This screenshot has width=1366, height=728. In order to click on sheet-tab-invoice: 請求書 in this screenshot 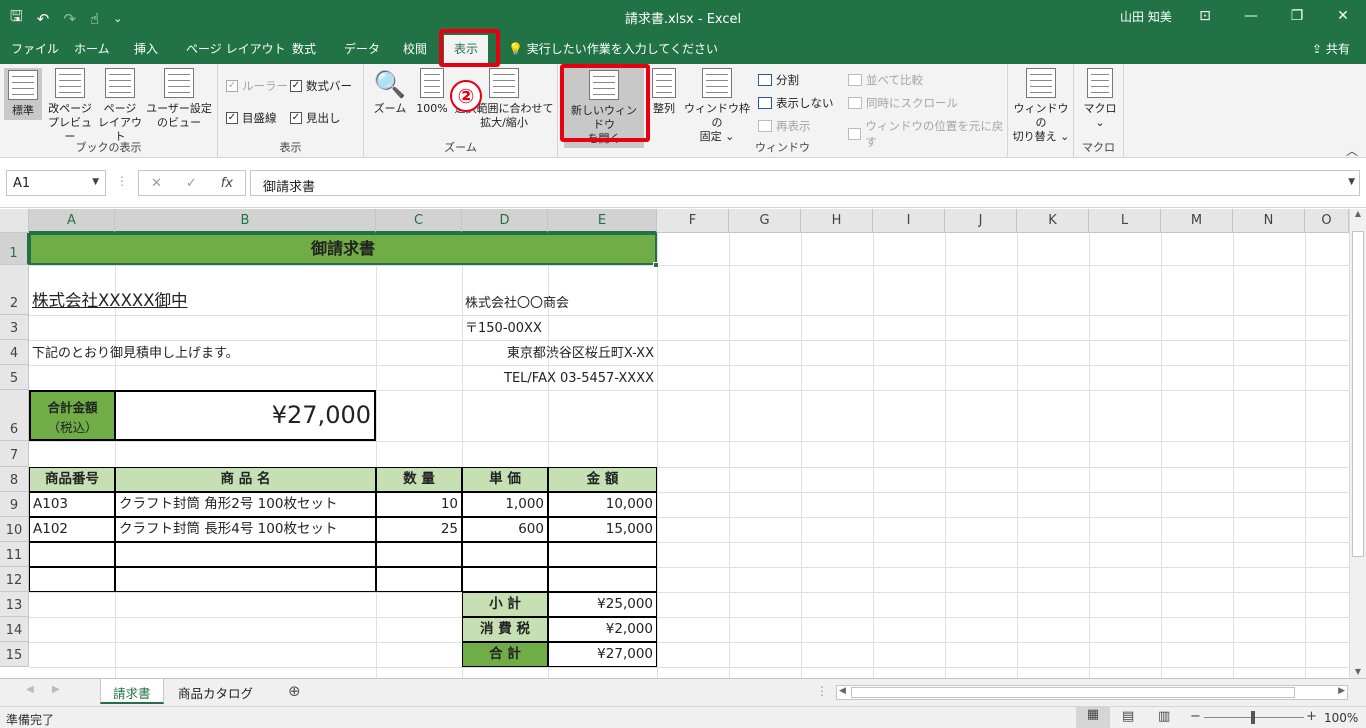, I will do `click(132, 691)`.